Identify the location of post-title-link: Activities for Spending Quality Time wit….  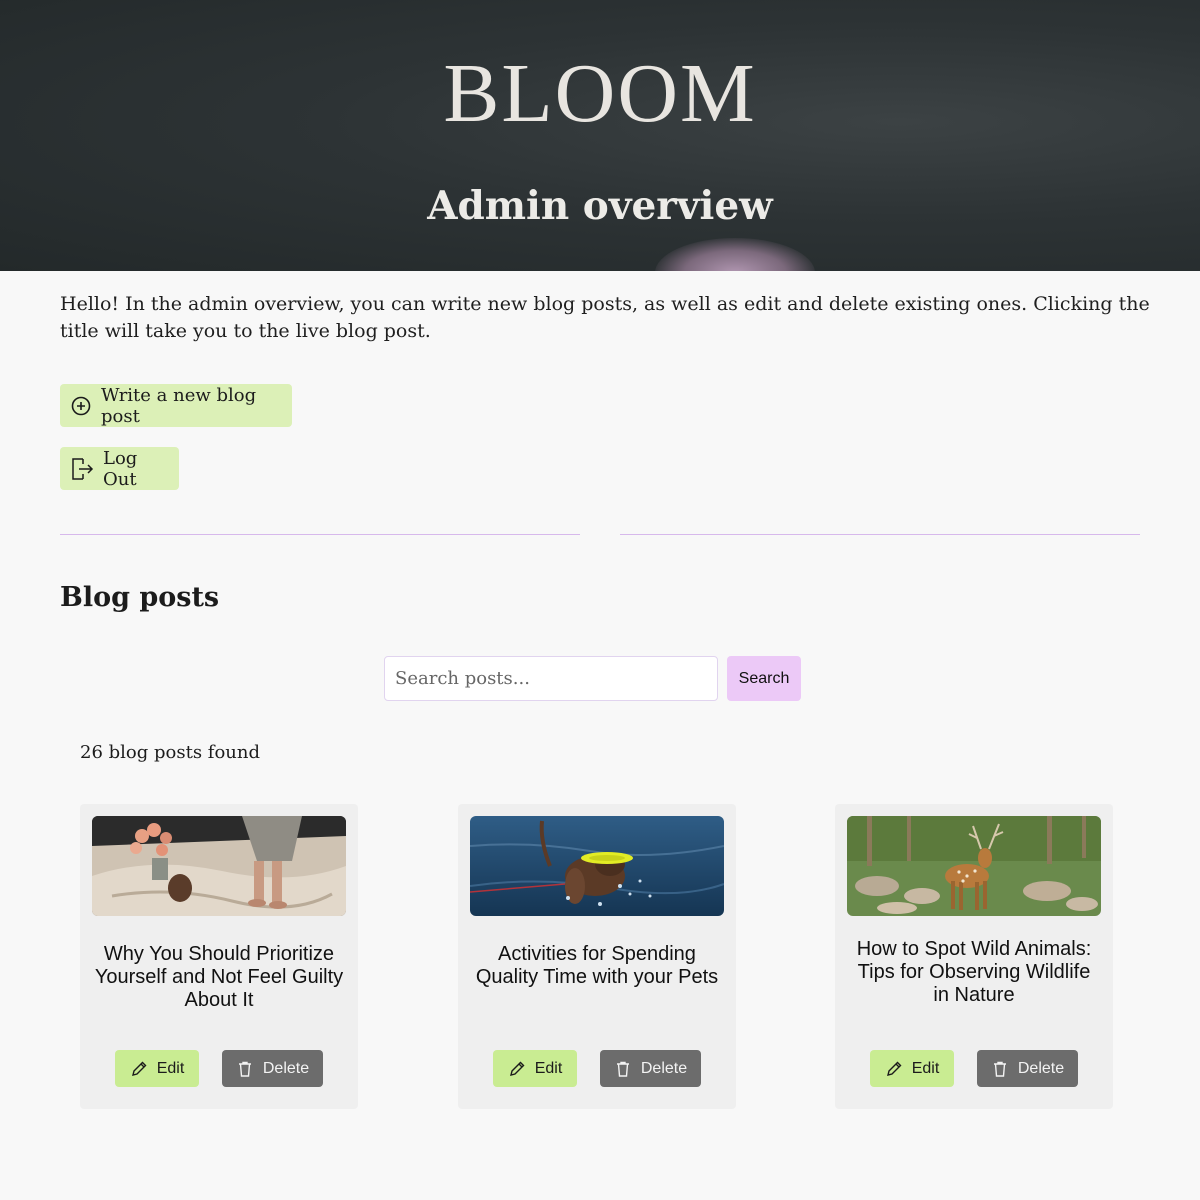
(597, 966).